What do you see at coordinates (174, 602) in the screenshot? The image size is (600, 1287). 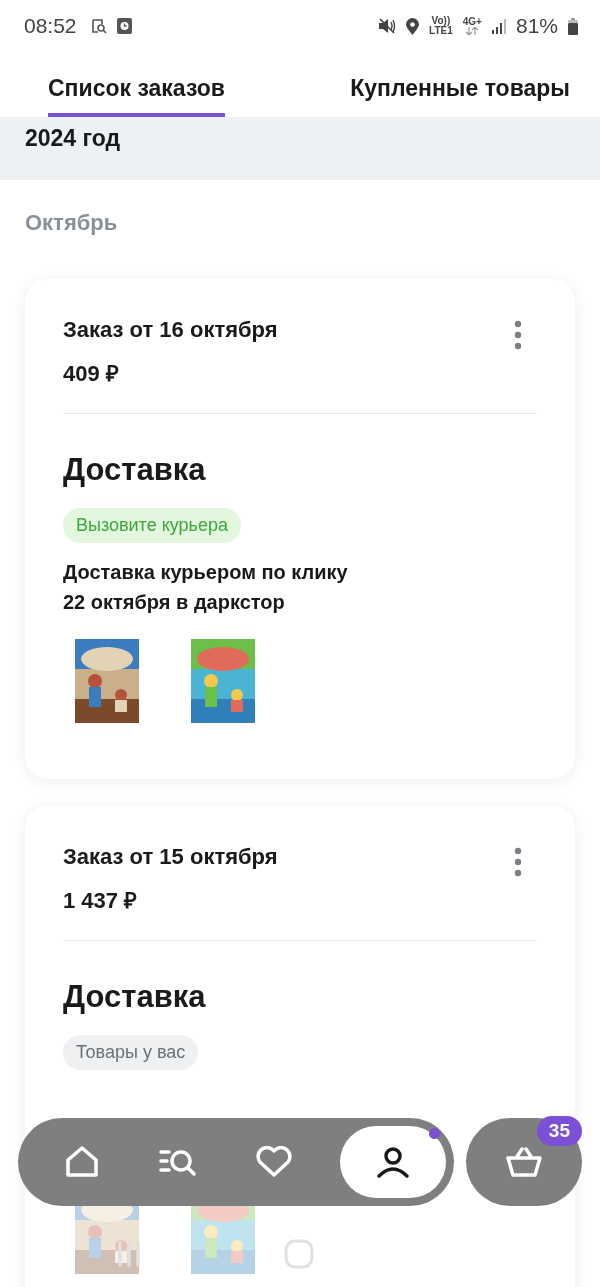 I see `delivery-info: 22 октября в даркстор` at bounding box center [174, 602].